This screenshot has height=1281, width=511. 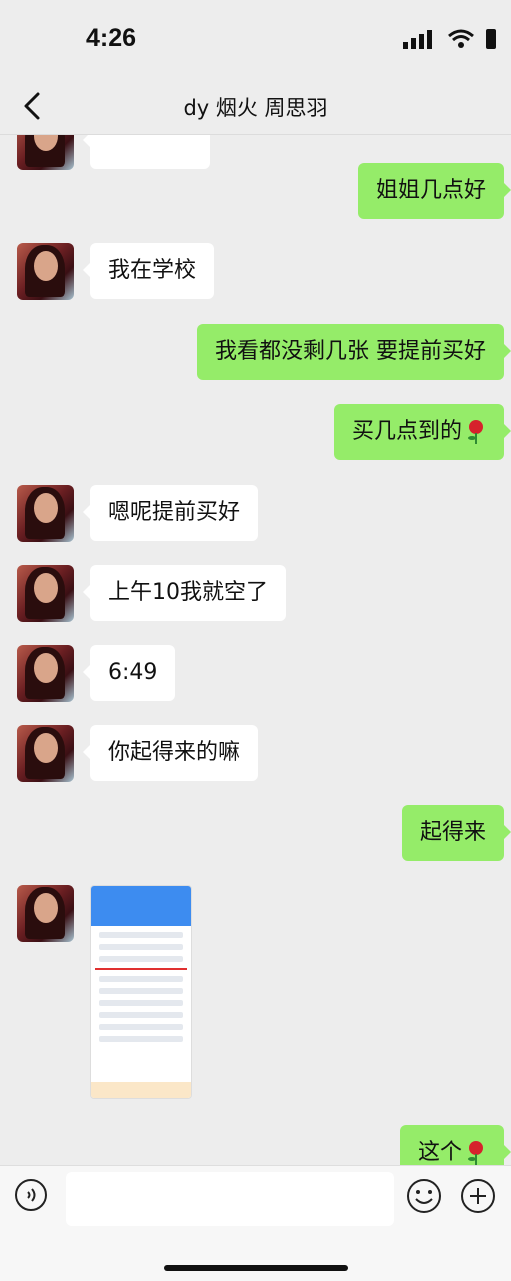 What do you see at coordinates (354, 352) in the screenshot?
I see `message-bubble-outgoing: 我看都没剩几张 要提前买好` at bounding box center [354, 352].